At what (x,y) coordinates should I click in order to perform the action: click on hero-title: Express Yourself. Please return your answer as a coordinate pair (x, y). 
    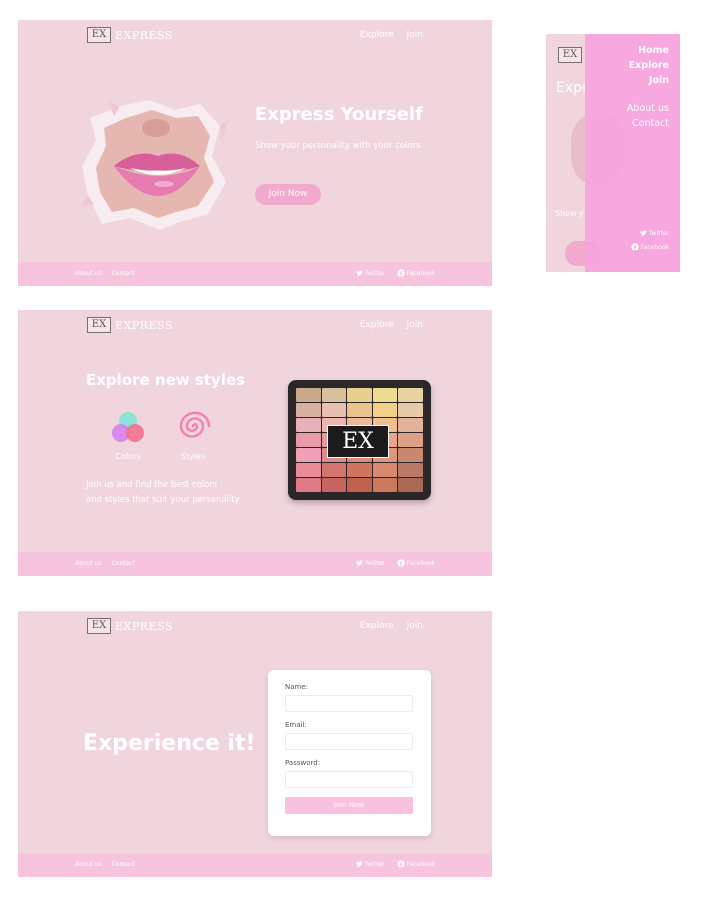
    Looking at the image, I should click on (339, 114).